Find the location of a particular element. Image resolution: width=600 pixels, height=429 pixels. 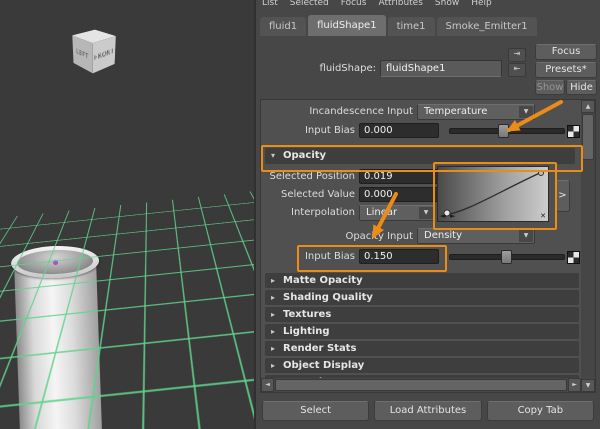

section-label: Object Display is located at coordinates (324, 365).